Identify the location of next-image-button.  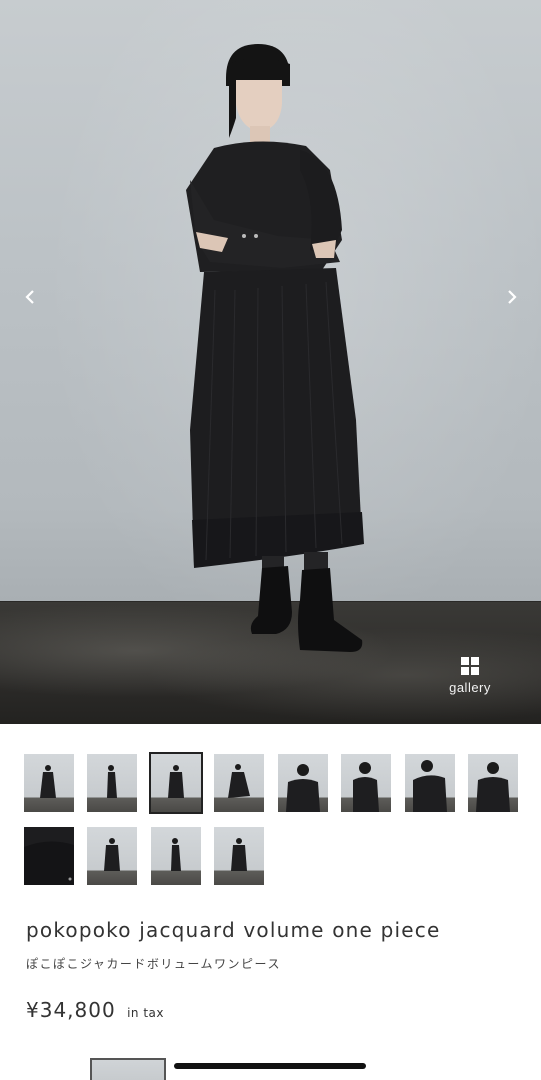
(512, 297).